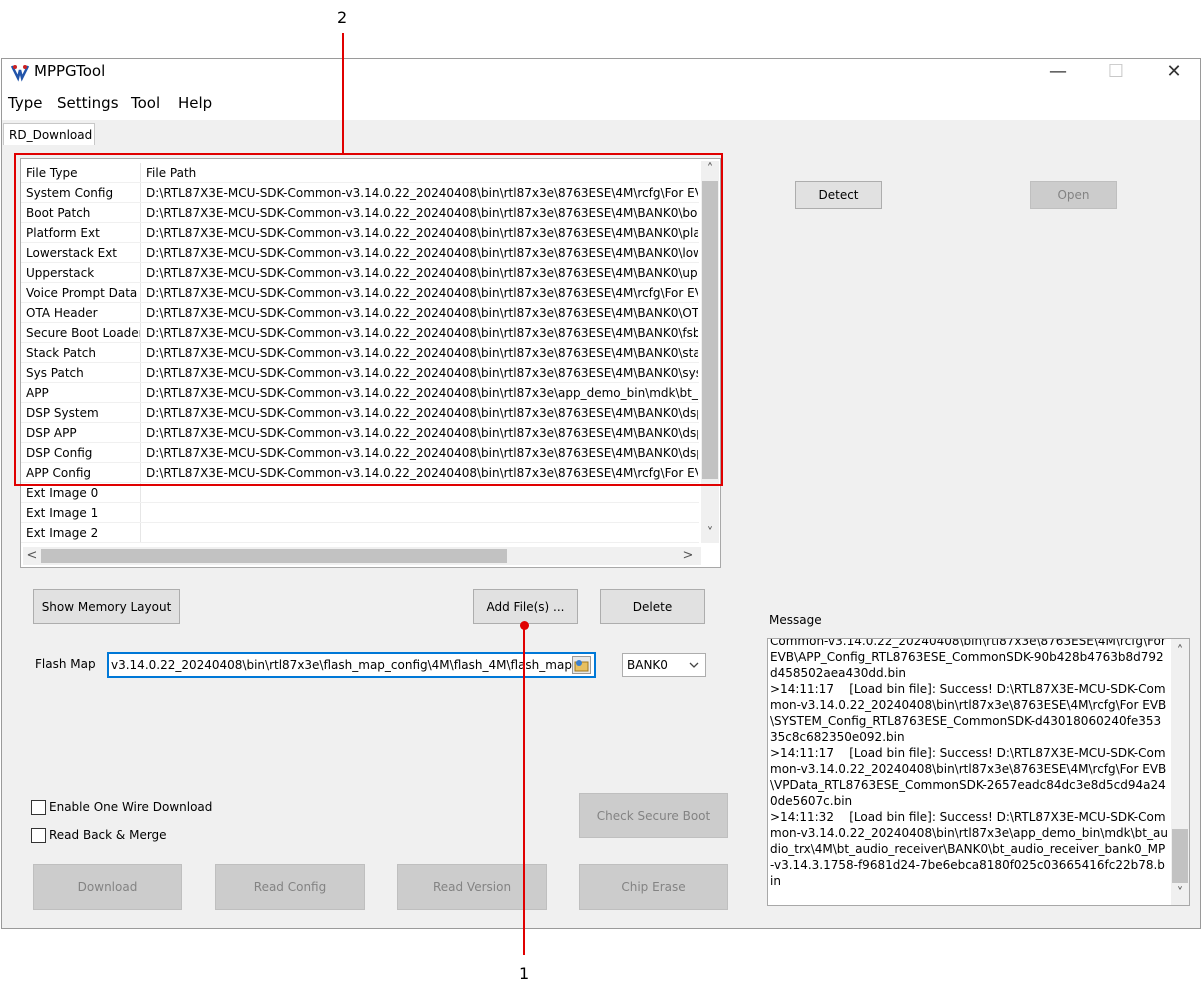  Describe the element at coordinates (49, 134) in the screenshot. I see `tab-rd-download: RD_Download` at that location.